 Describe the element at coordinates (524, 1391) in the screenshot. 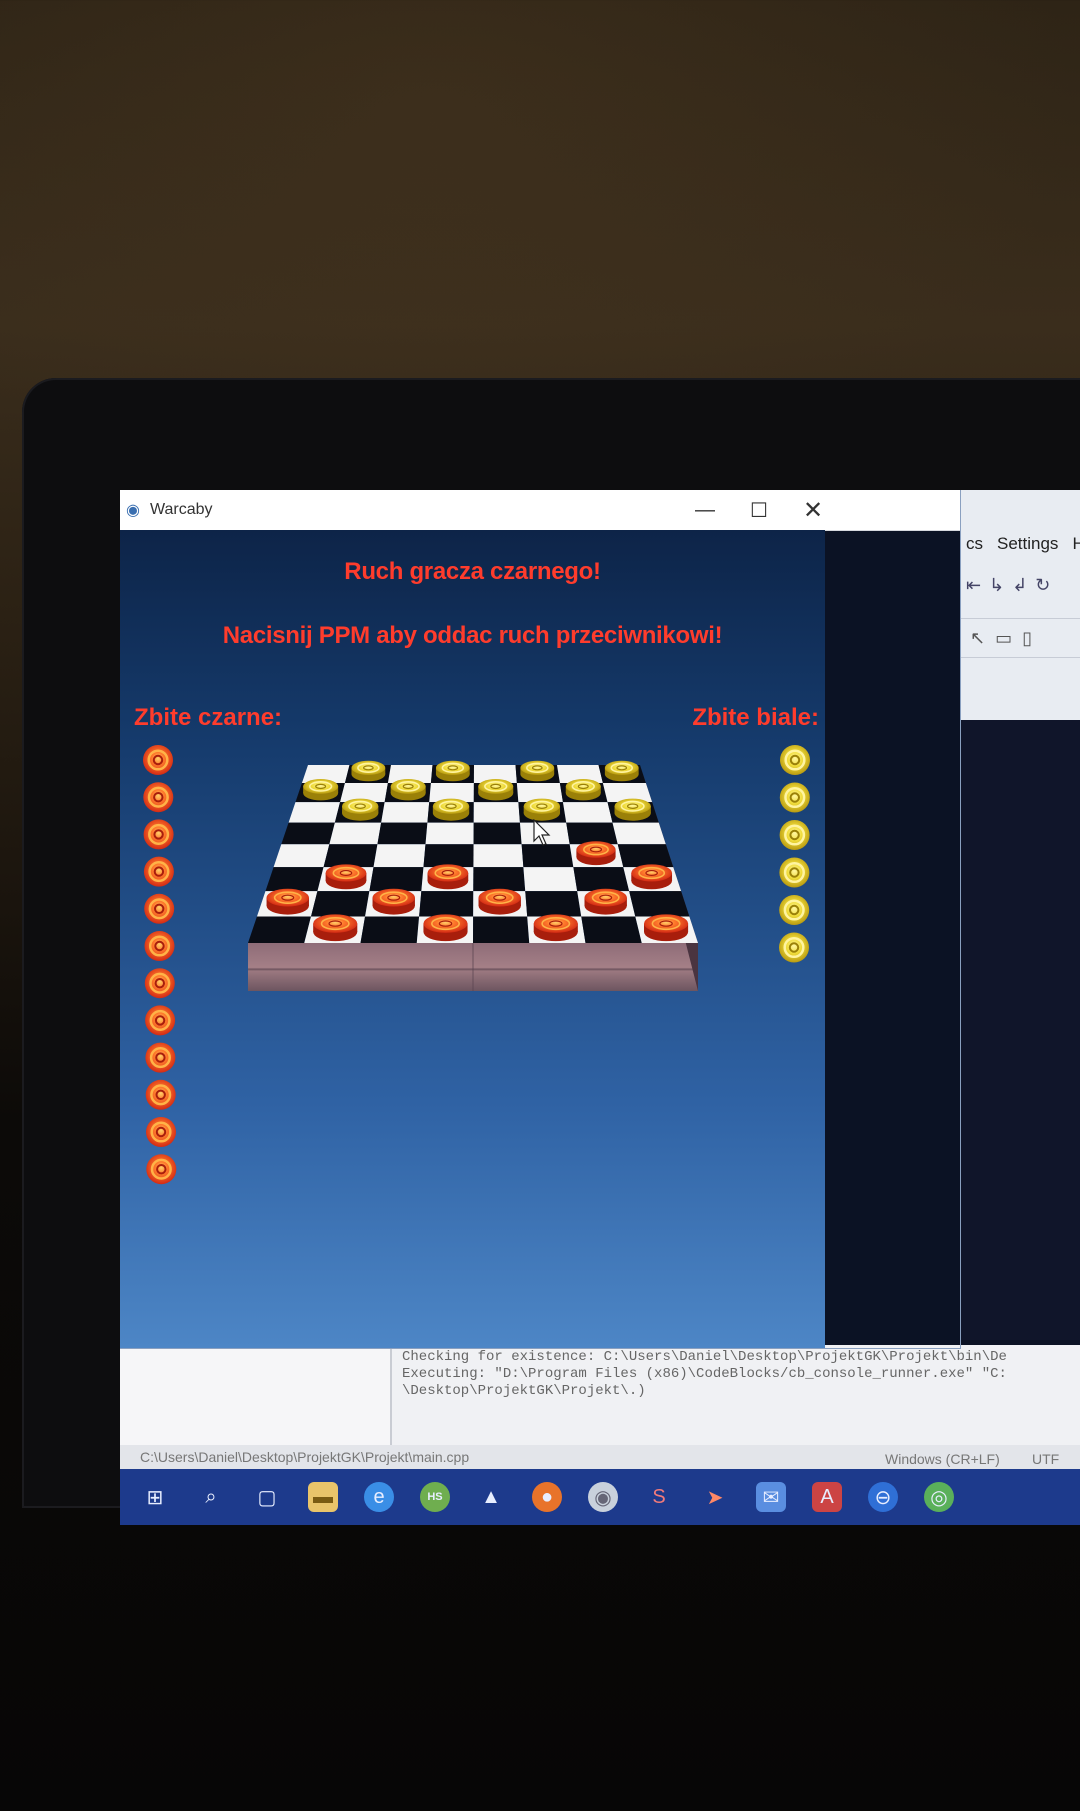

I see `log-line: \Desktop\ProjektGK\Projekt\.)` at that location.